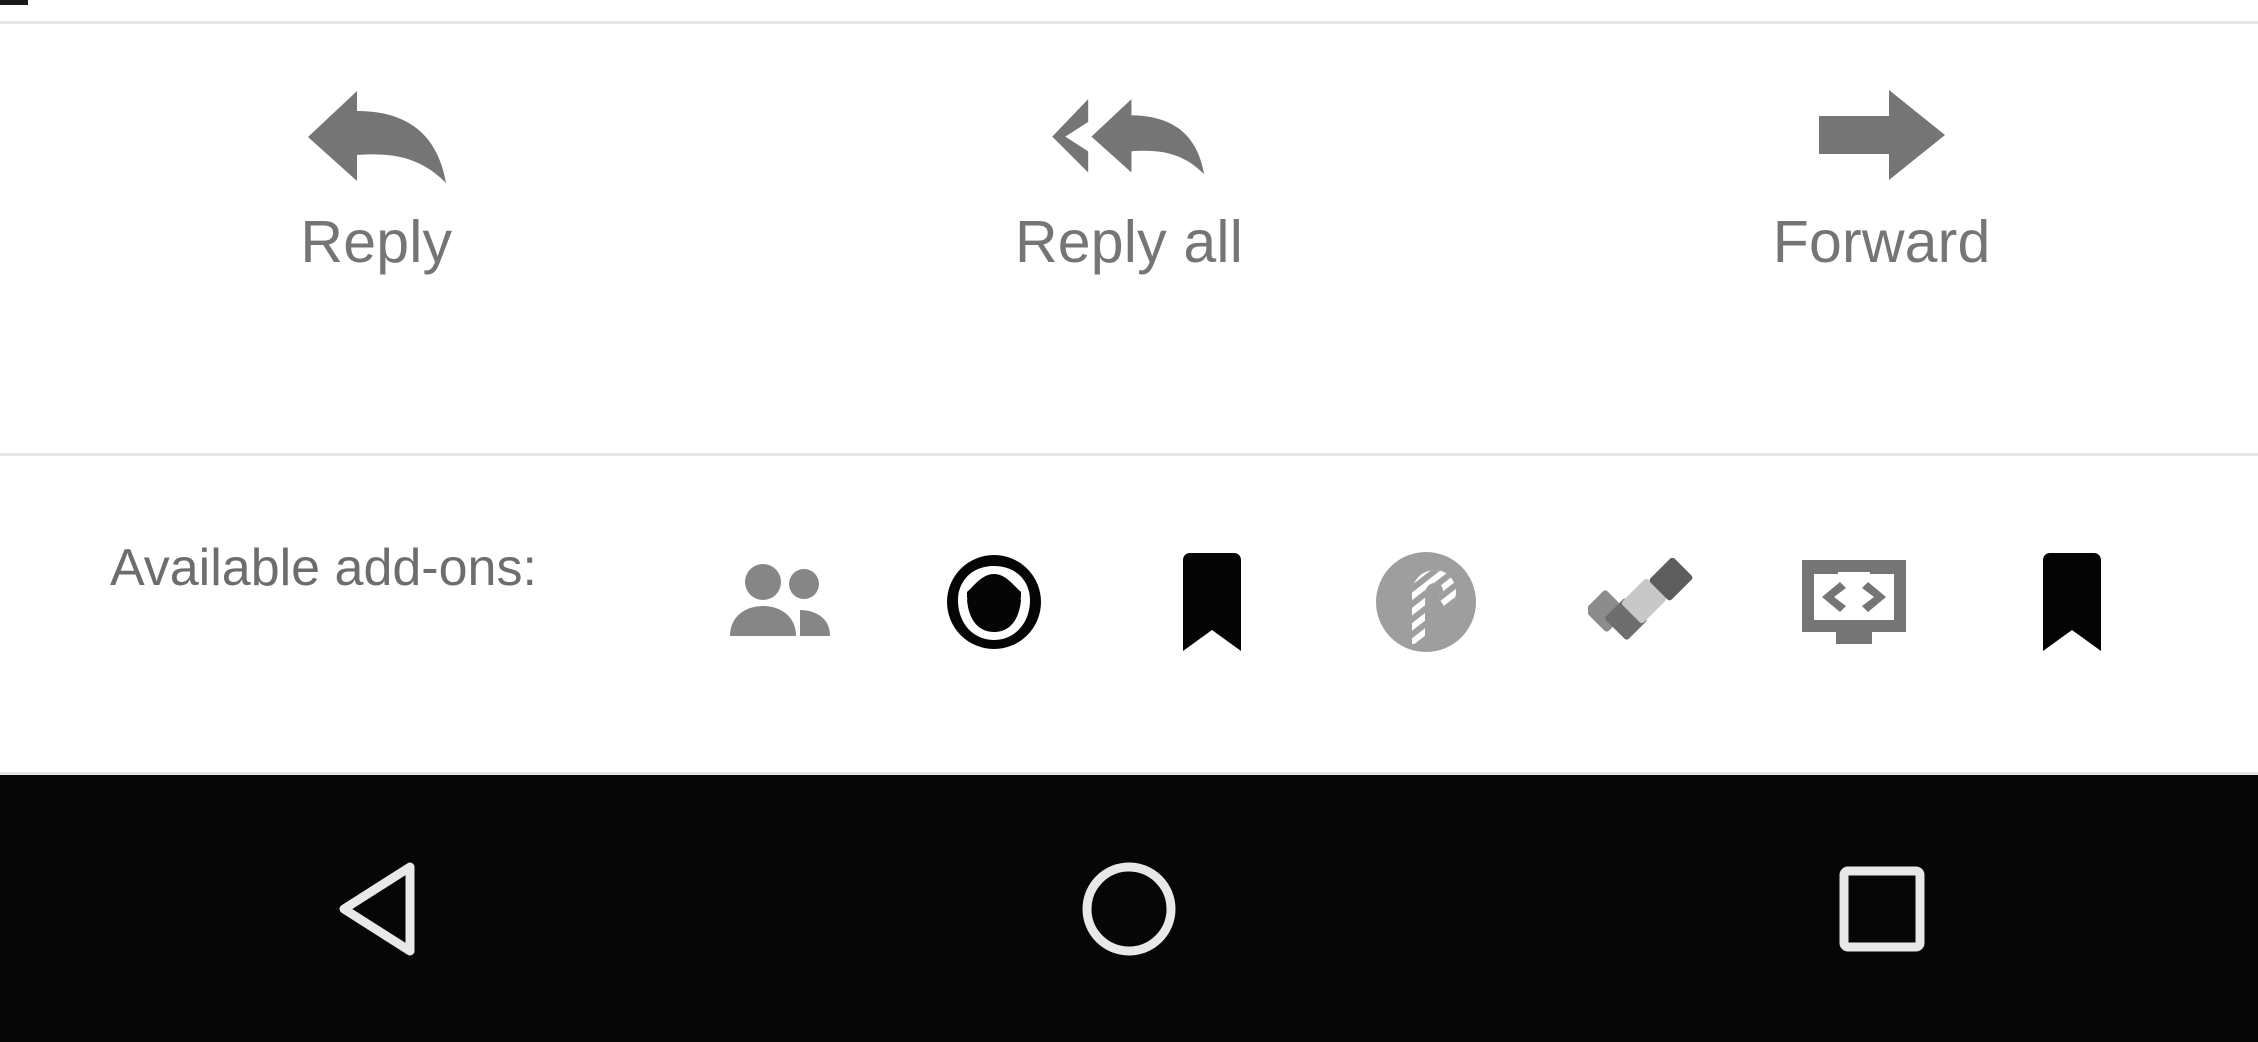  I want to click on candy-cane-circle-icon, so click(1426, 602).